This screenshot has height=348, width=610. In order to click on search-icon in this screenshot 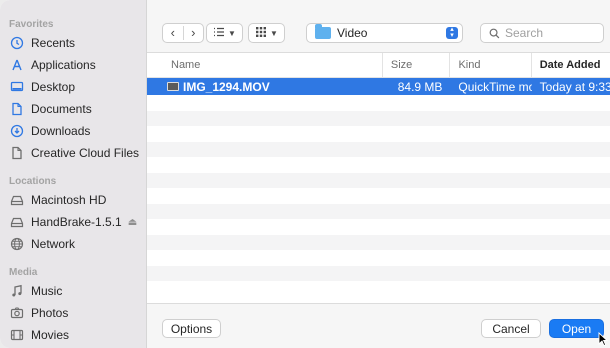, I will do `click(494, 33)`.